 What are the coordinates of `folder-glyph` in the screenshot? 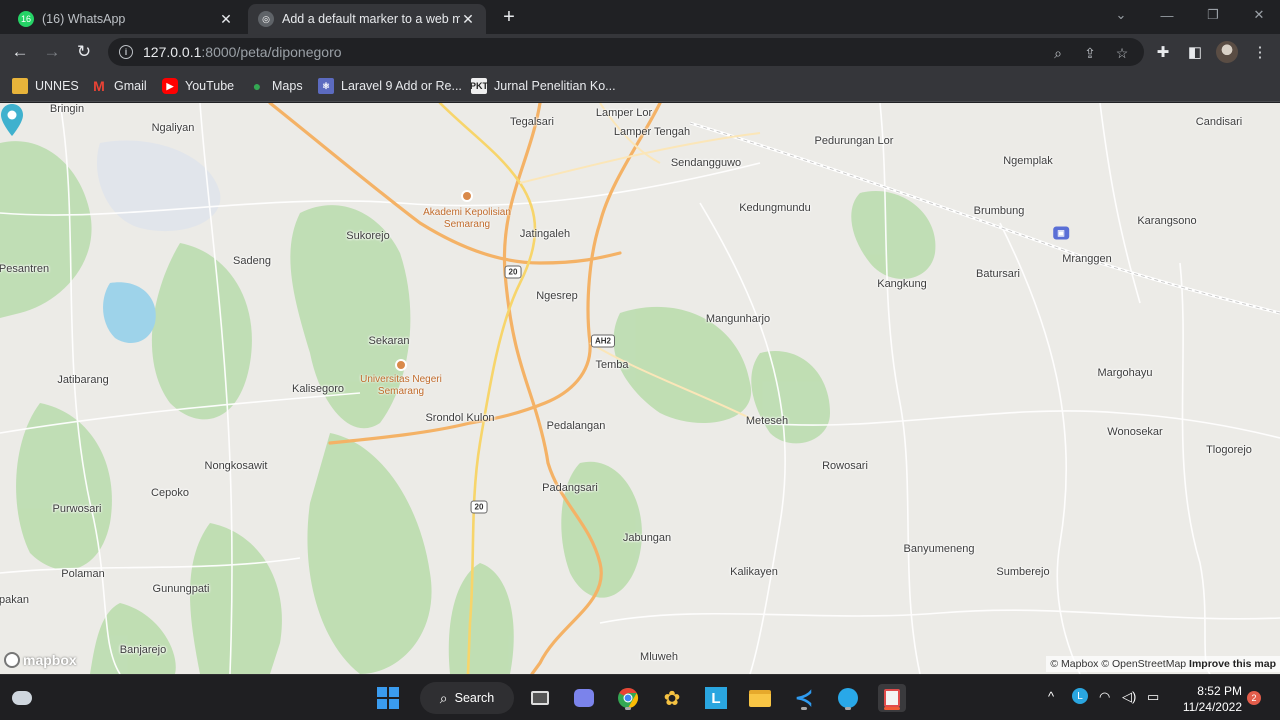 It's located at (760, 698).